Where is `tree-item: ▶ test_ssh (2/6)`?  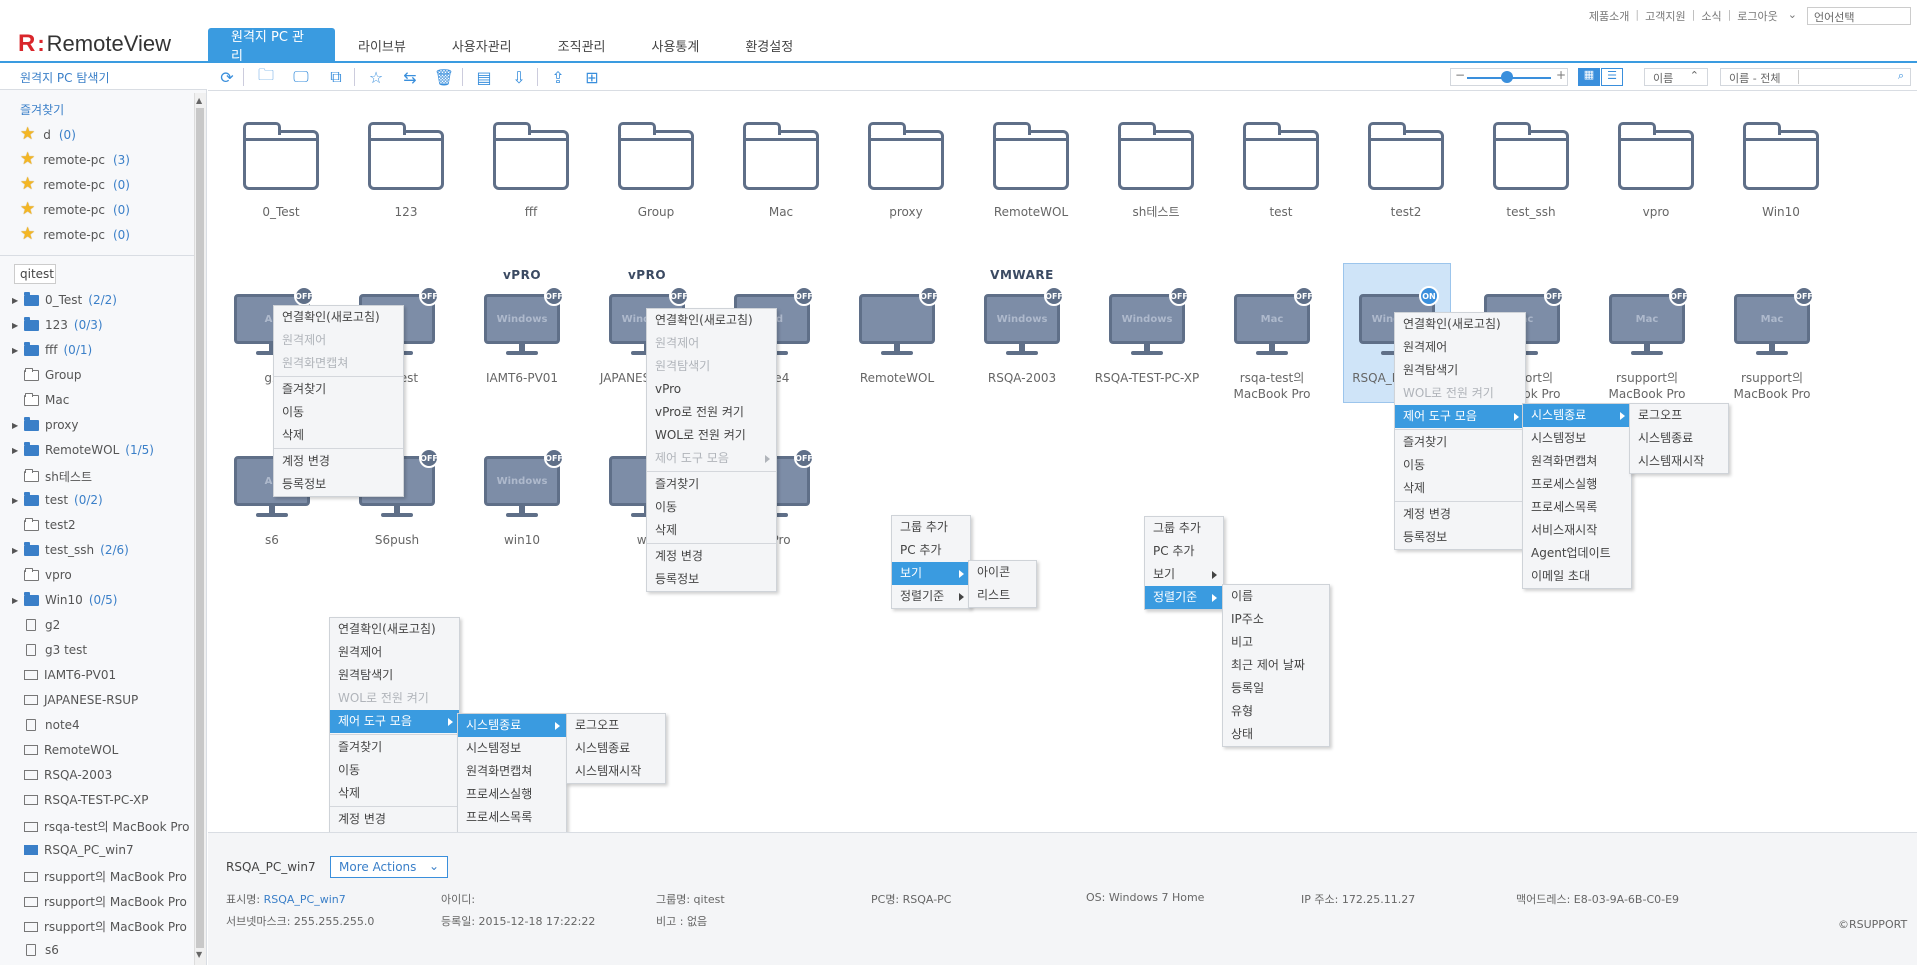
tree-item: ▶ test_ssh (2/6) is located at coordinates (70, 549).